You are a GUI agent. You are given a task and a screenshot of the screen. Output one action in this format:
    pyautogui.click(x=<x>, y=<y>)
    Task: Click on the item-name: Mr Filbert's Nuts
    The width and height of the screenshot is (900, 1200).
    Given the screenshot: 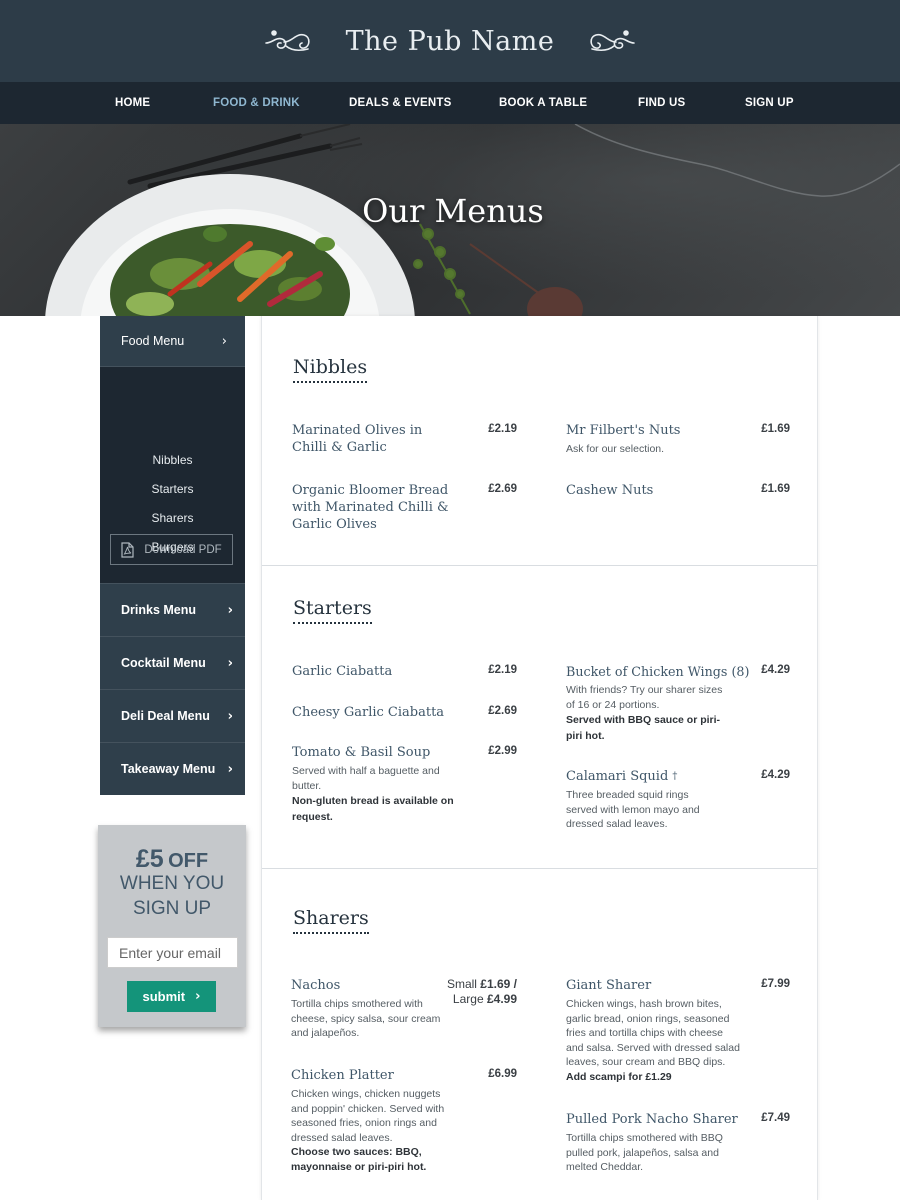 What is the action you would take?
    pyautogui.click(x=623, y=430)
    